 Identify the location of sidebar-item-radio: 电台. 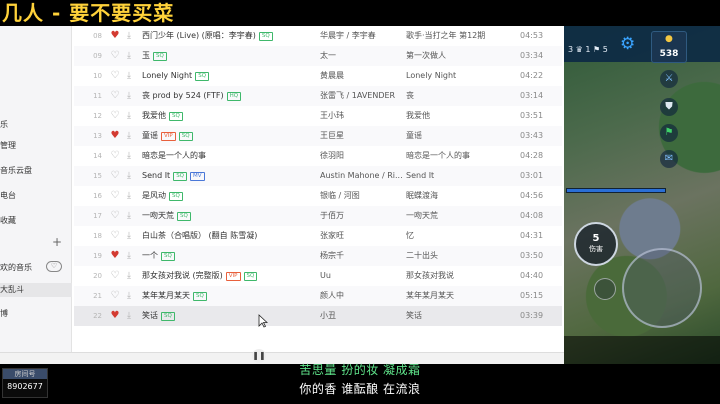
(8, 196).